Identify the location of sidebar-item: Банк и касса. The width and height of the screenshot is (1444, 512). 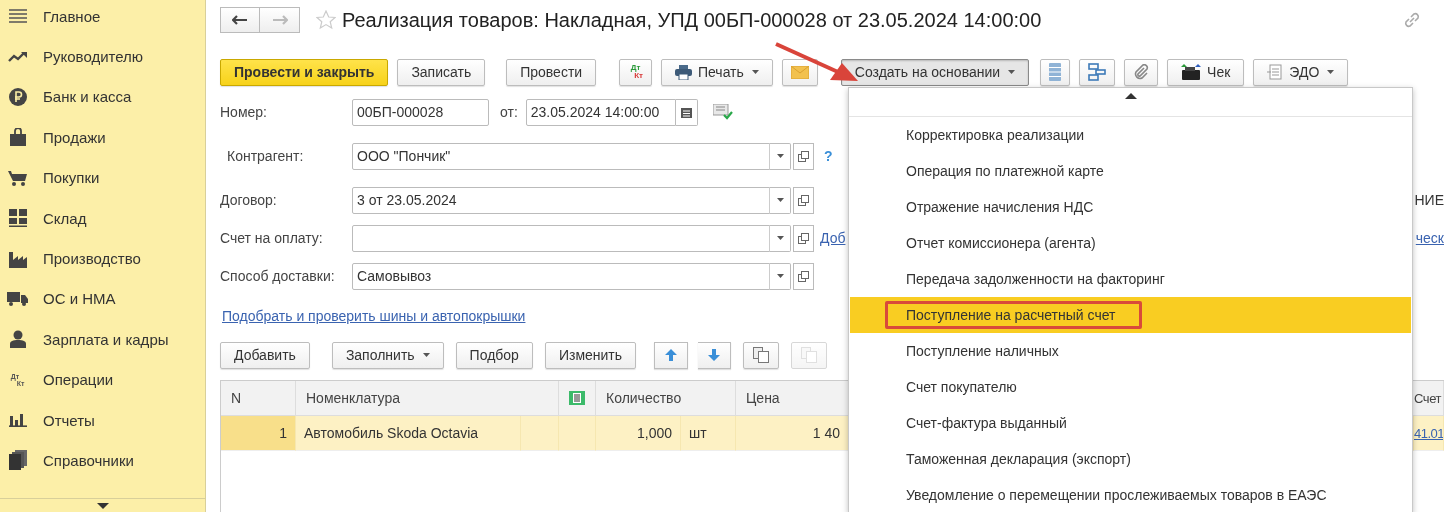
(102, 97).